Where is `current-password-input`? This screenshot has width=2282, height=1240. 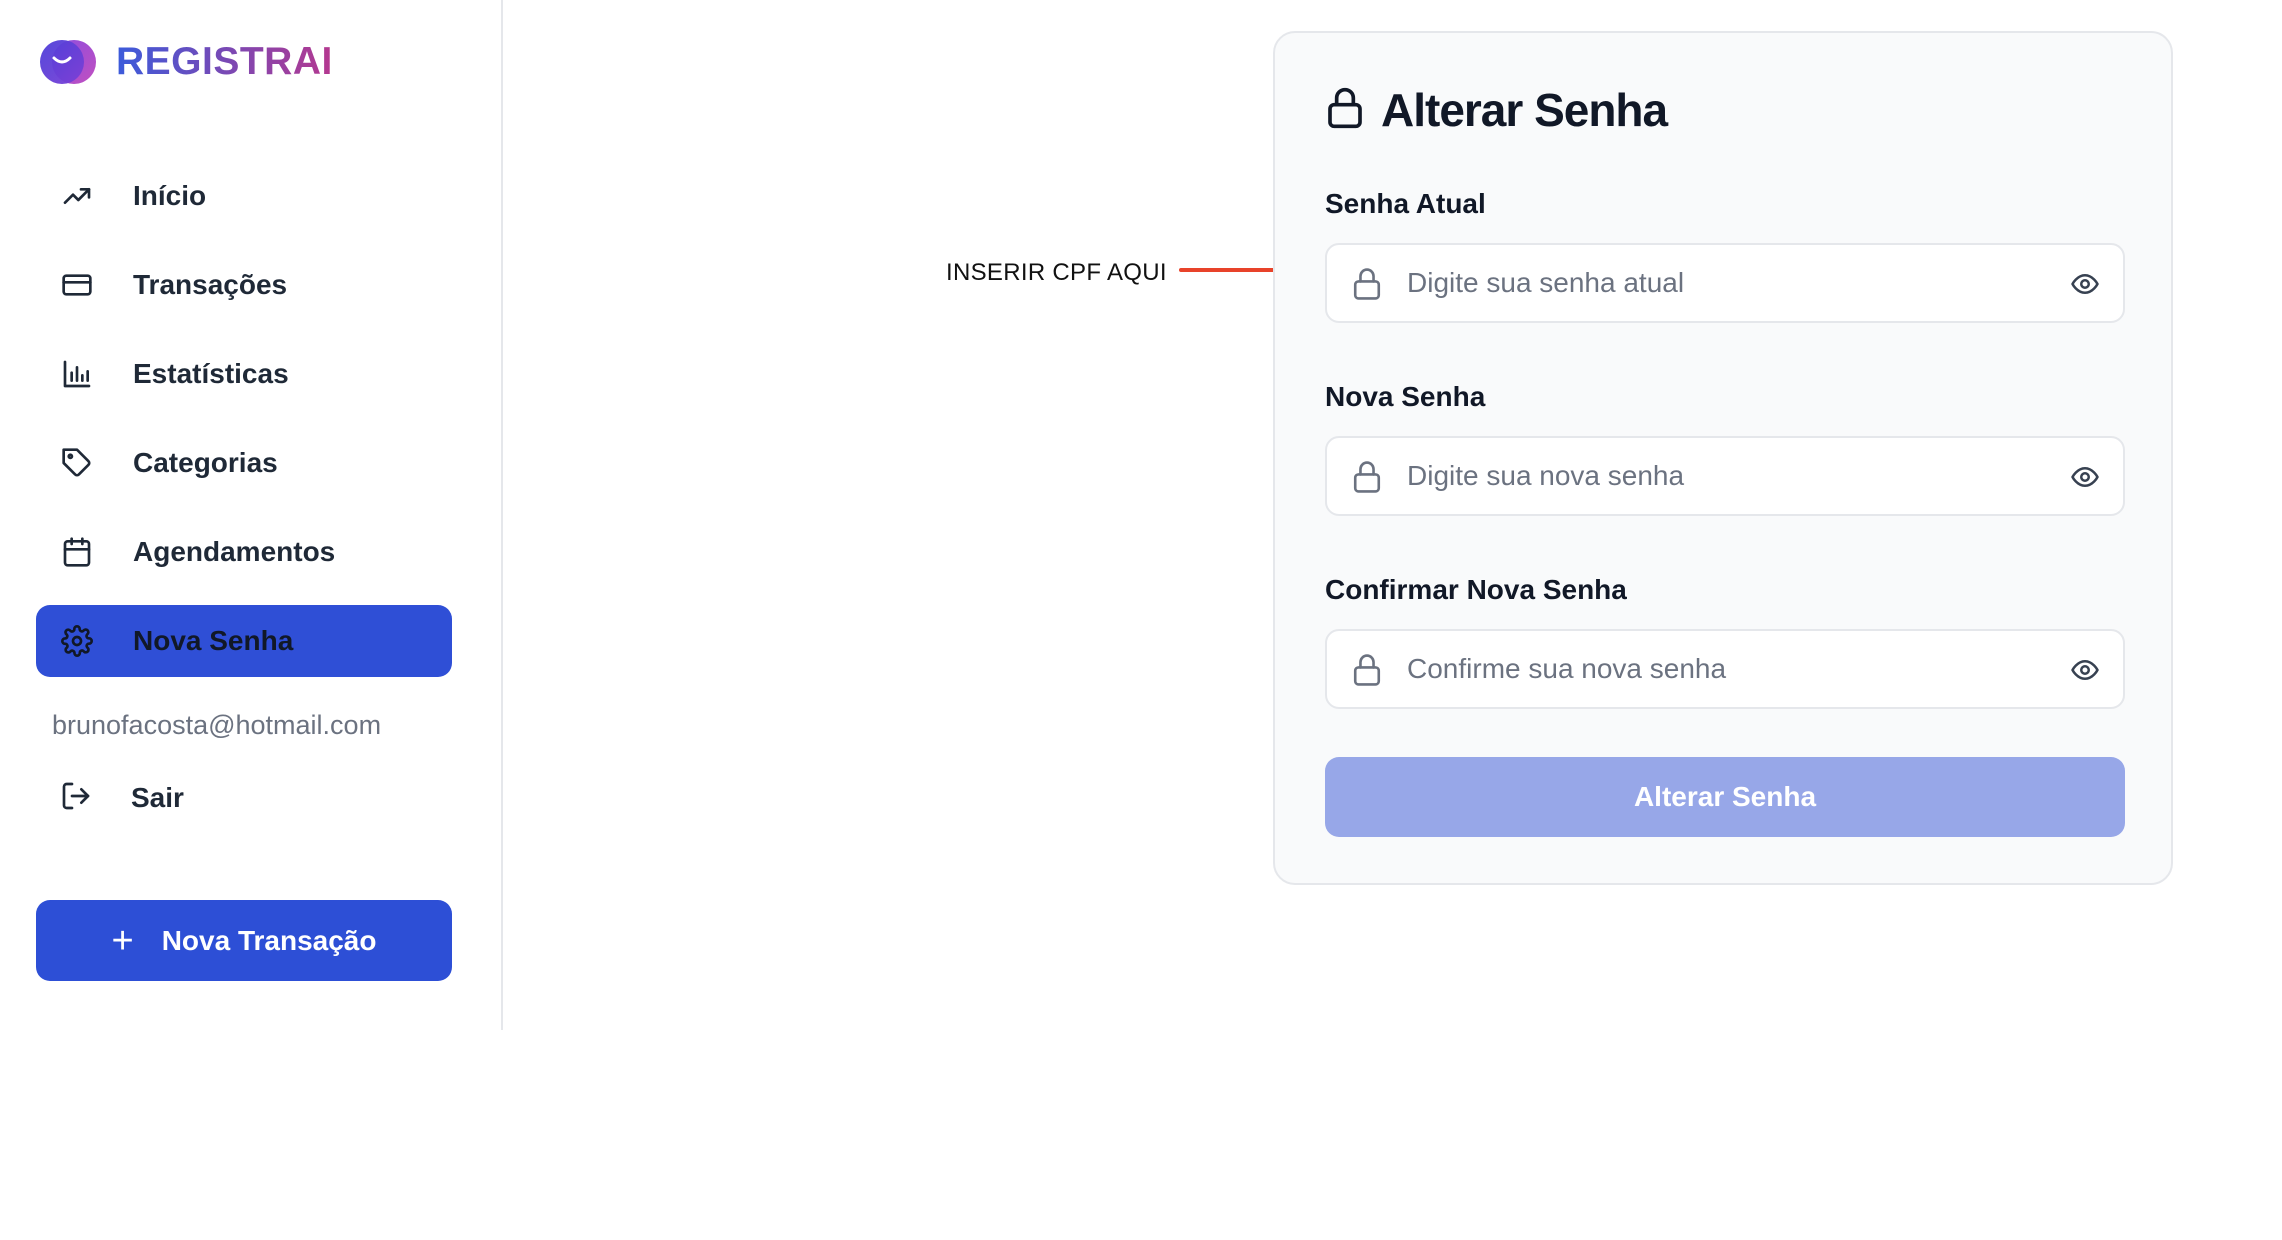
current-password-input is located at coordinates (1727, 283).